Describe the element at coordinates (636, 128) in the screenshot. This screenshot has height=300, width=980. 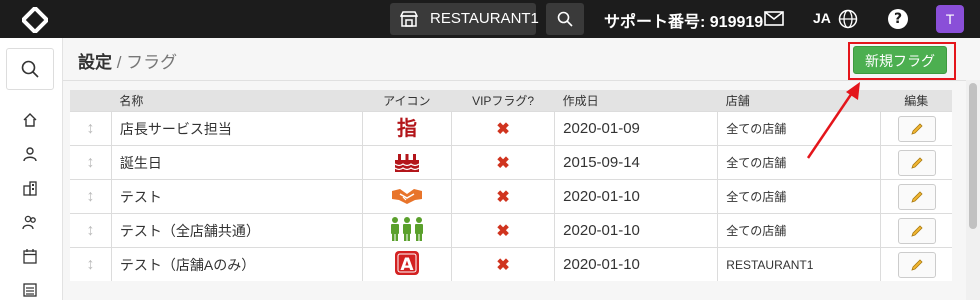
I see `created-date: 2020-01-09` at that location.